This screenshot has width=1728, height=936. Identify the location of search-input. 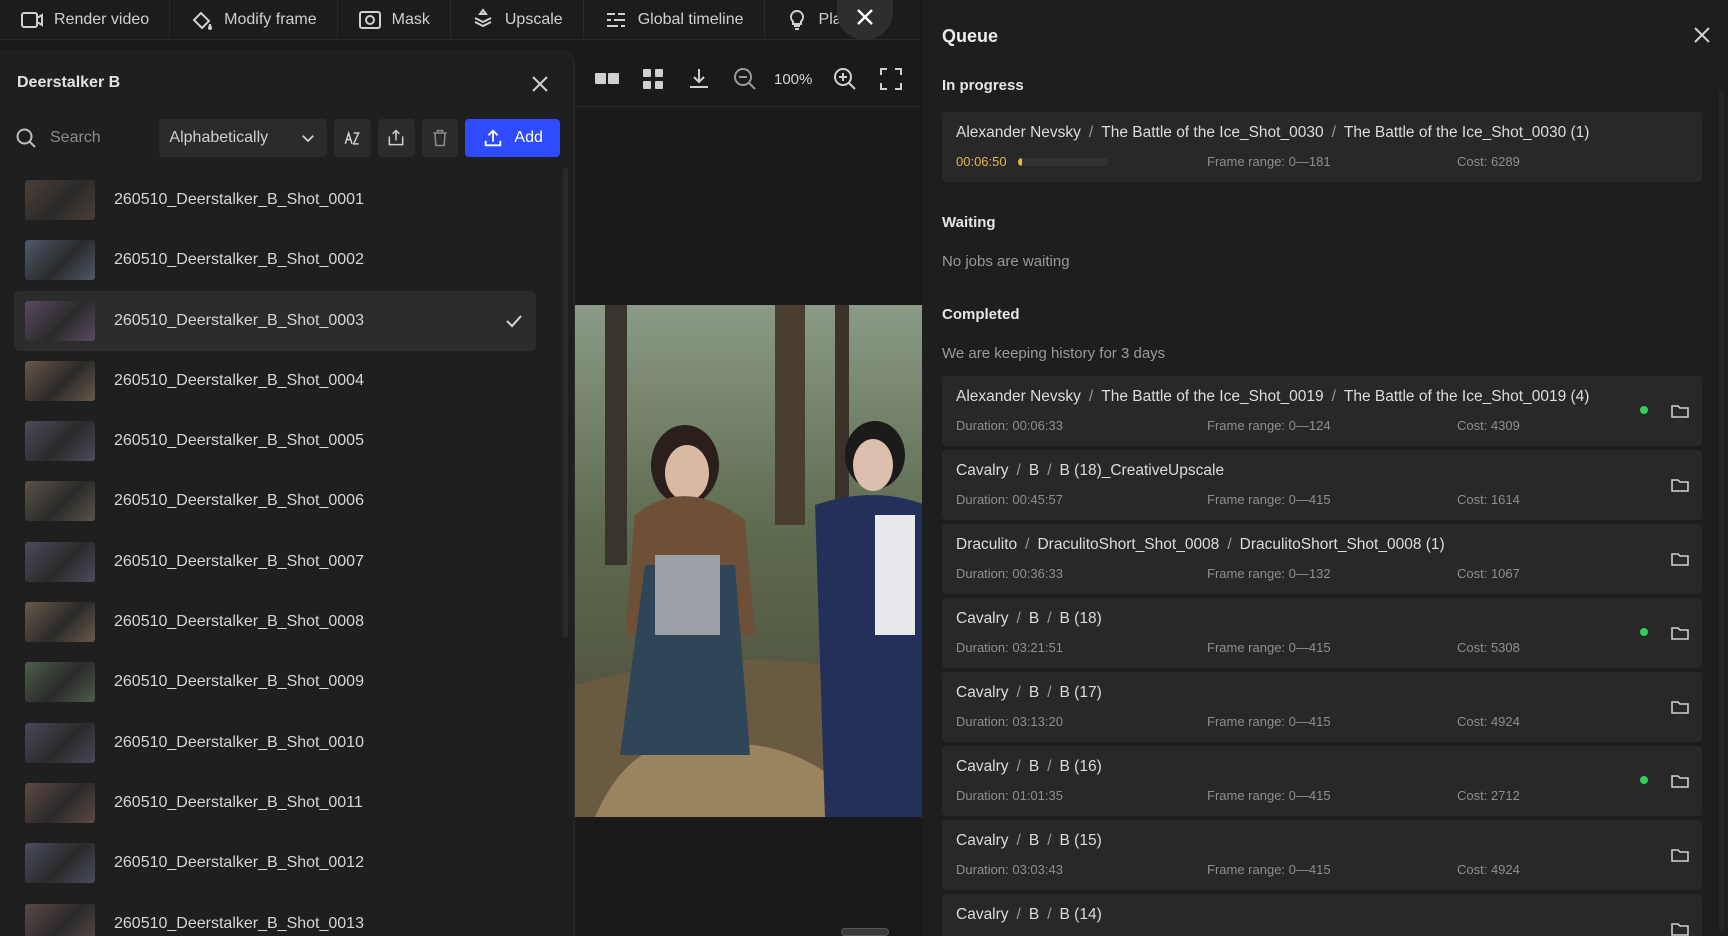
(100, 138).